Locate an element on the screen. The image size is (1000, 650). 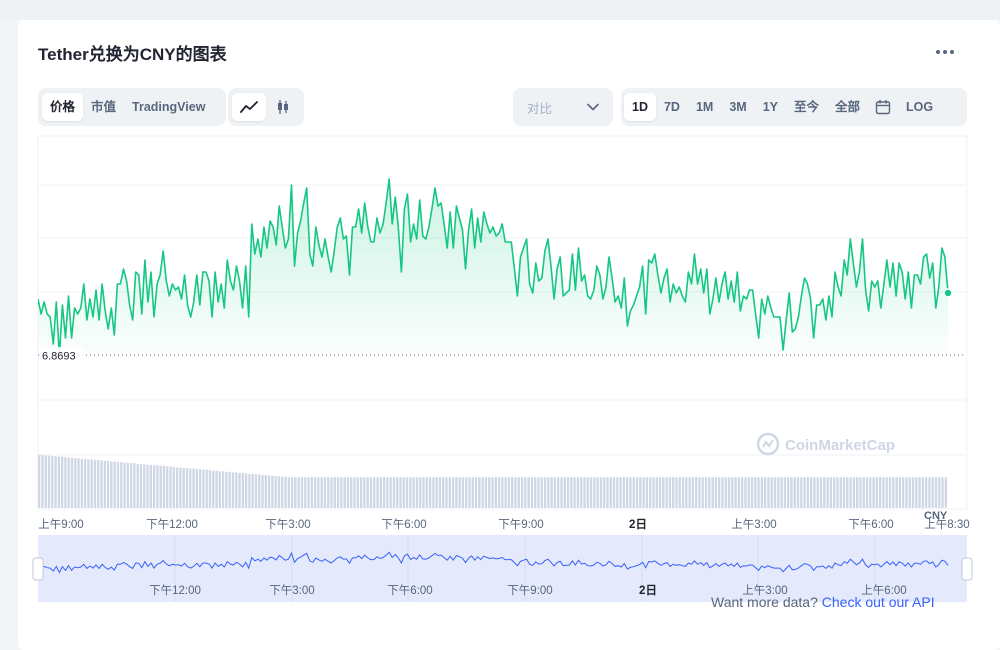
navigator-handle-left is located at coordinates (38, 569).